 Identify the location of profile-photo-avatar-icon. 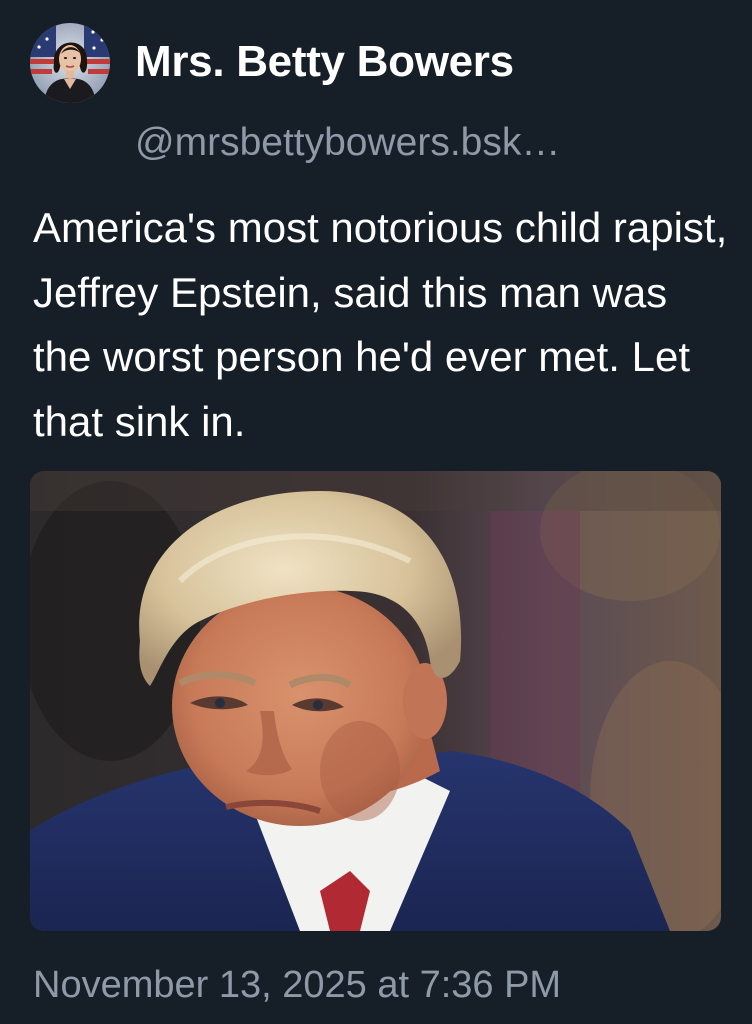
(70, 63).